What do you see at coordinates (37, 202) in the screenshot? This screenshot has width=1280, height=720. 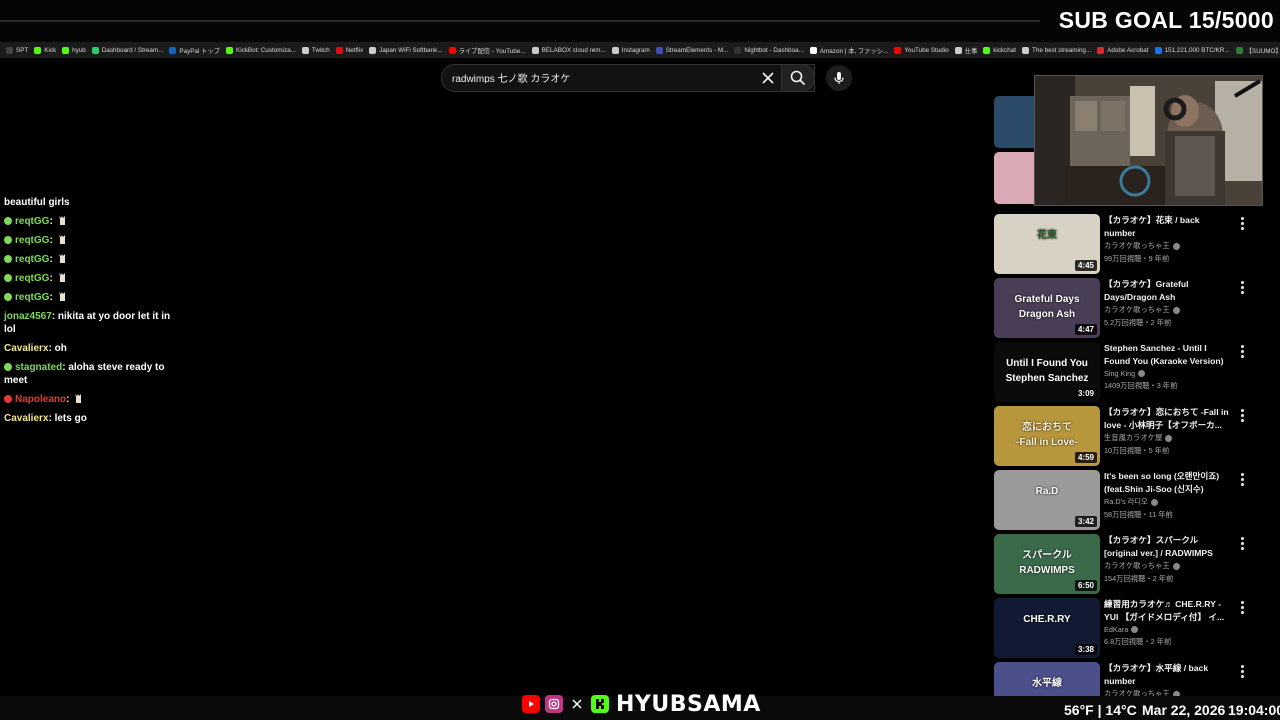 I see `chat-text: beautiful girls` at bounding box center [37, 202].